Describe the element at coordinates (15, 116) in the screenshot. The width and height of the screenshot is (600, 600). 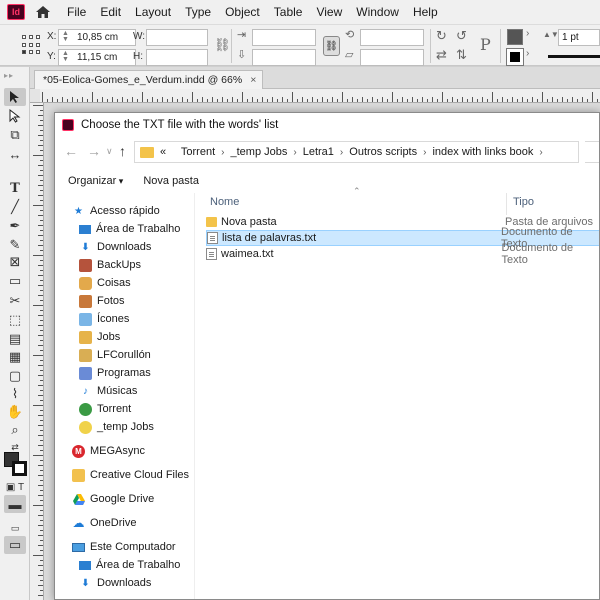
I see `direct-selection-tool-icon` at that location.